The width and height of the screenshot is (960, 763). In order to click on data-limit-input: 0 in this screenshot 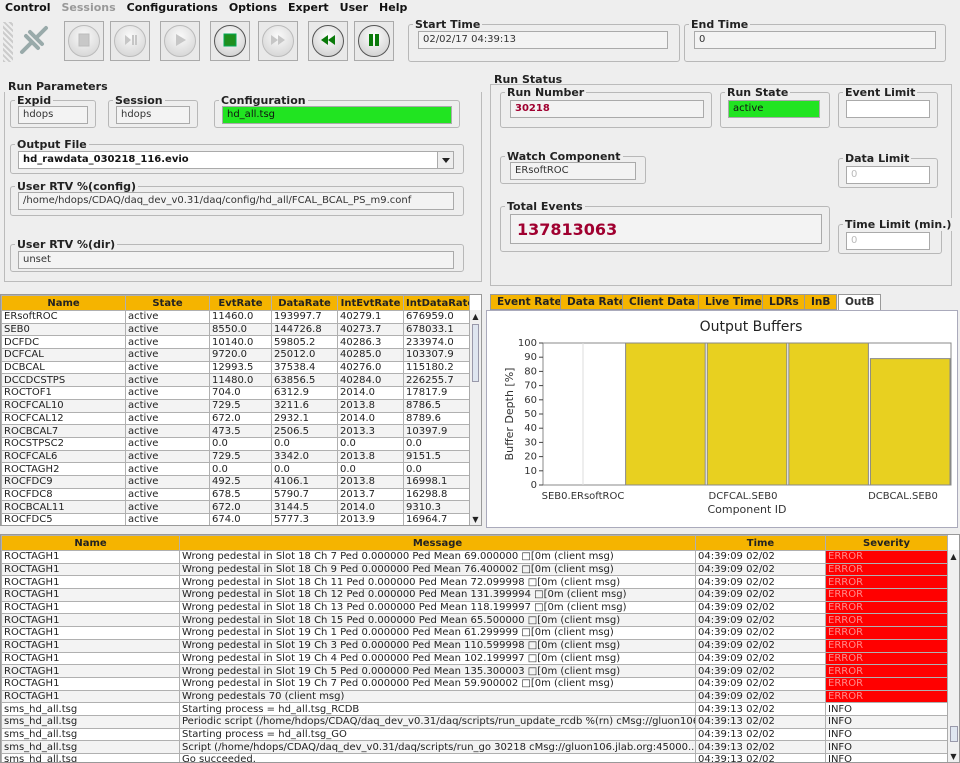, I will do `click(888, 175)`.